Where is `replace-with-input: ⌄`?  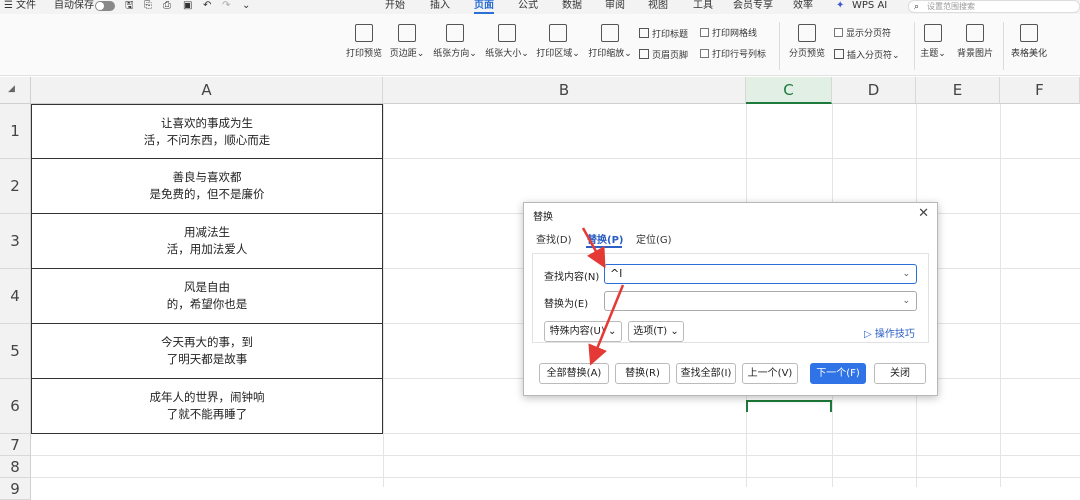 replace-with-input: ⌄ is located at coordinates (760, 301).